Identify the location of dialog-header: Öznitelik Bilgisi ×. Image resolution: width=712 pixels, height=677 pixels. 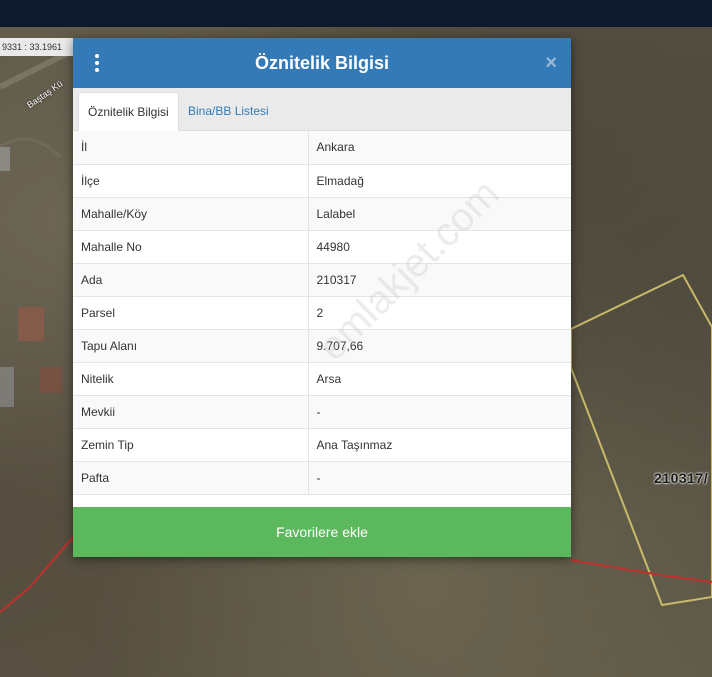
(322, 63).